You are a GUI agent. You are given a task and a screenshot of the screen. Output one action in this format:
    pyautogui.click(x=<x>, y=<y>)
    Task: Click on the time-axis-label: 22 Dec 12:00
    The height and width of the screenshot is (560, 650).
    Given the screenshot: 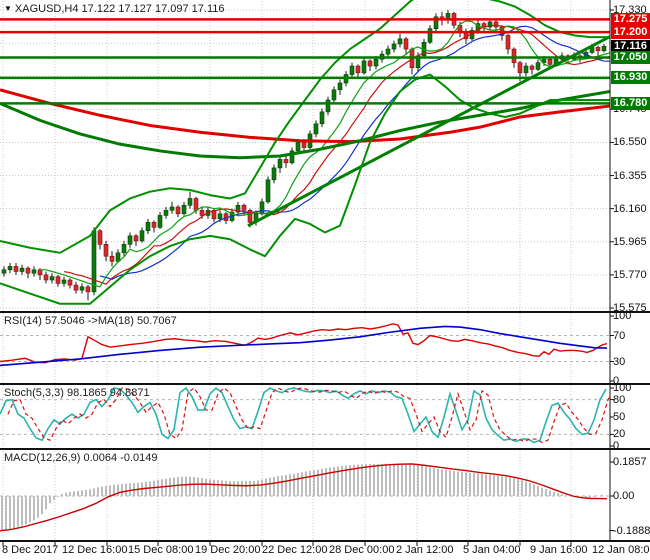 What is the action you would take?
    pyautogui.click(x=295, y=550)
    